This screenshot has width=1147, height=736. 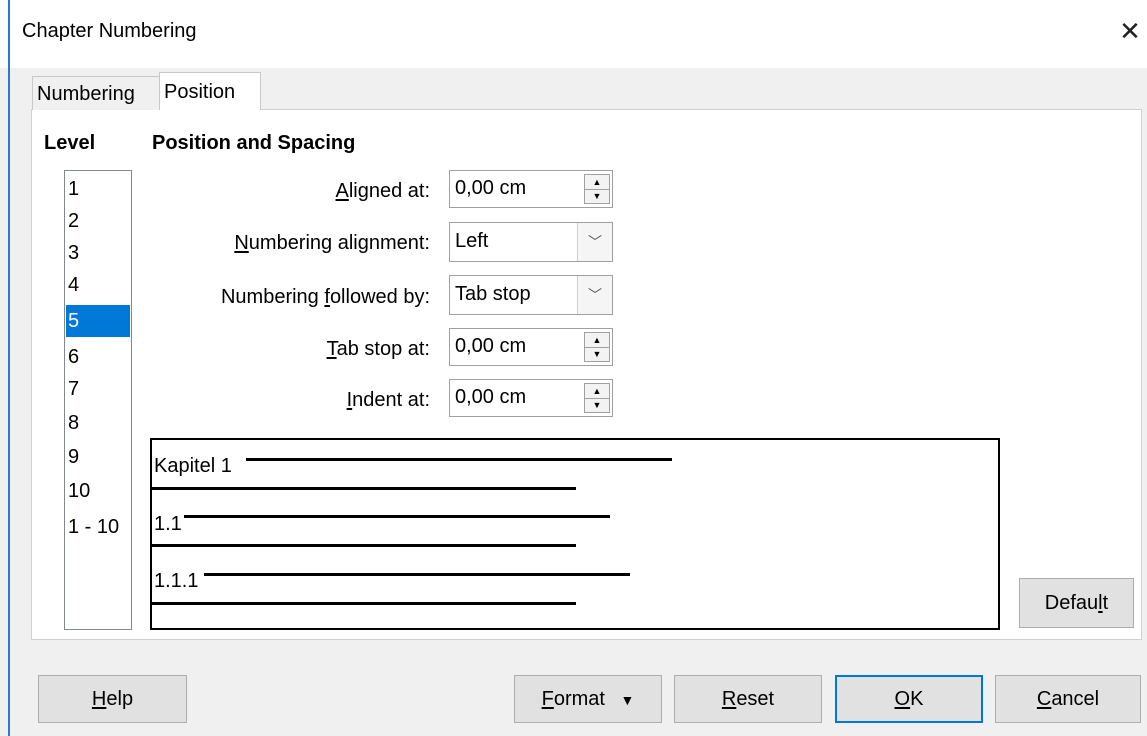 What do you see at coordinates (490, 397) in the screenshot?
I see `indent-at-value: 0,00 cm` at bounding box center [490, 397].